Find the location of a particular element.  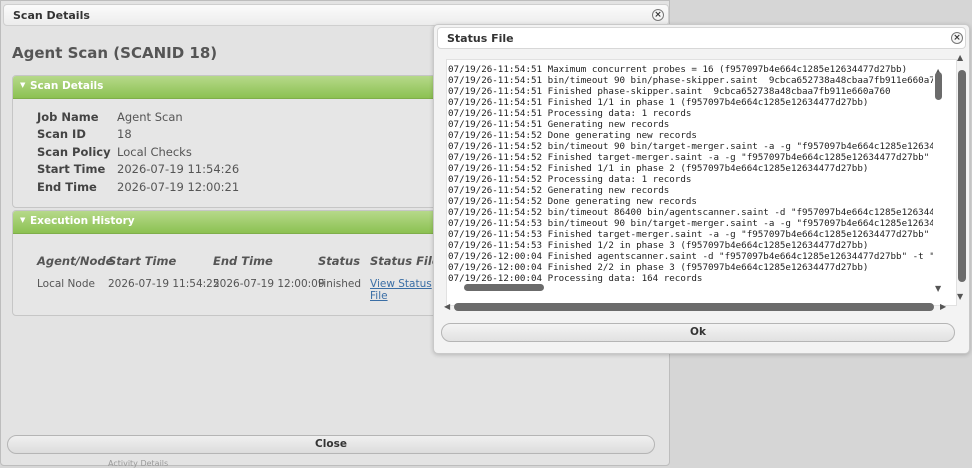

log-line: 07/19/26-11:54:51 Generating new records is located at coordinates (559, 124).